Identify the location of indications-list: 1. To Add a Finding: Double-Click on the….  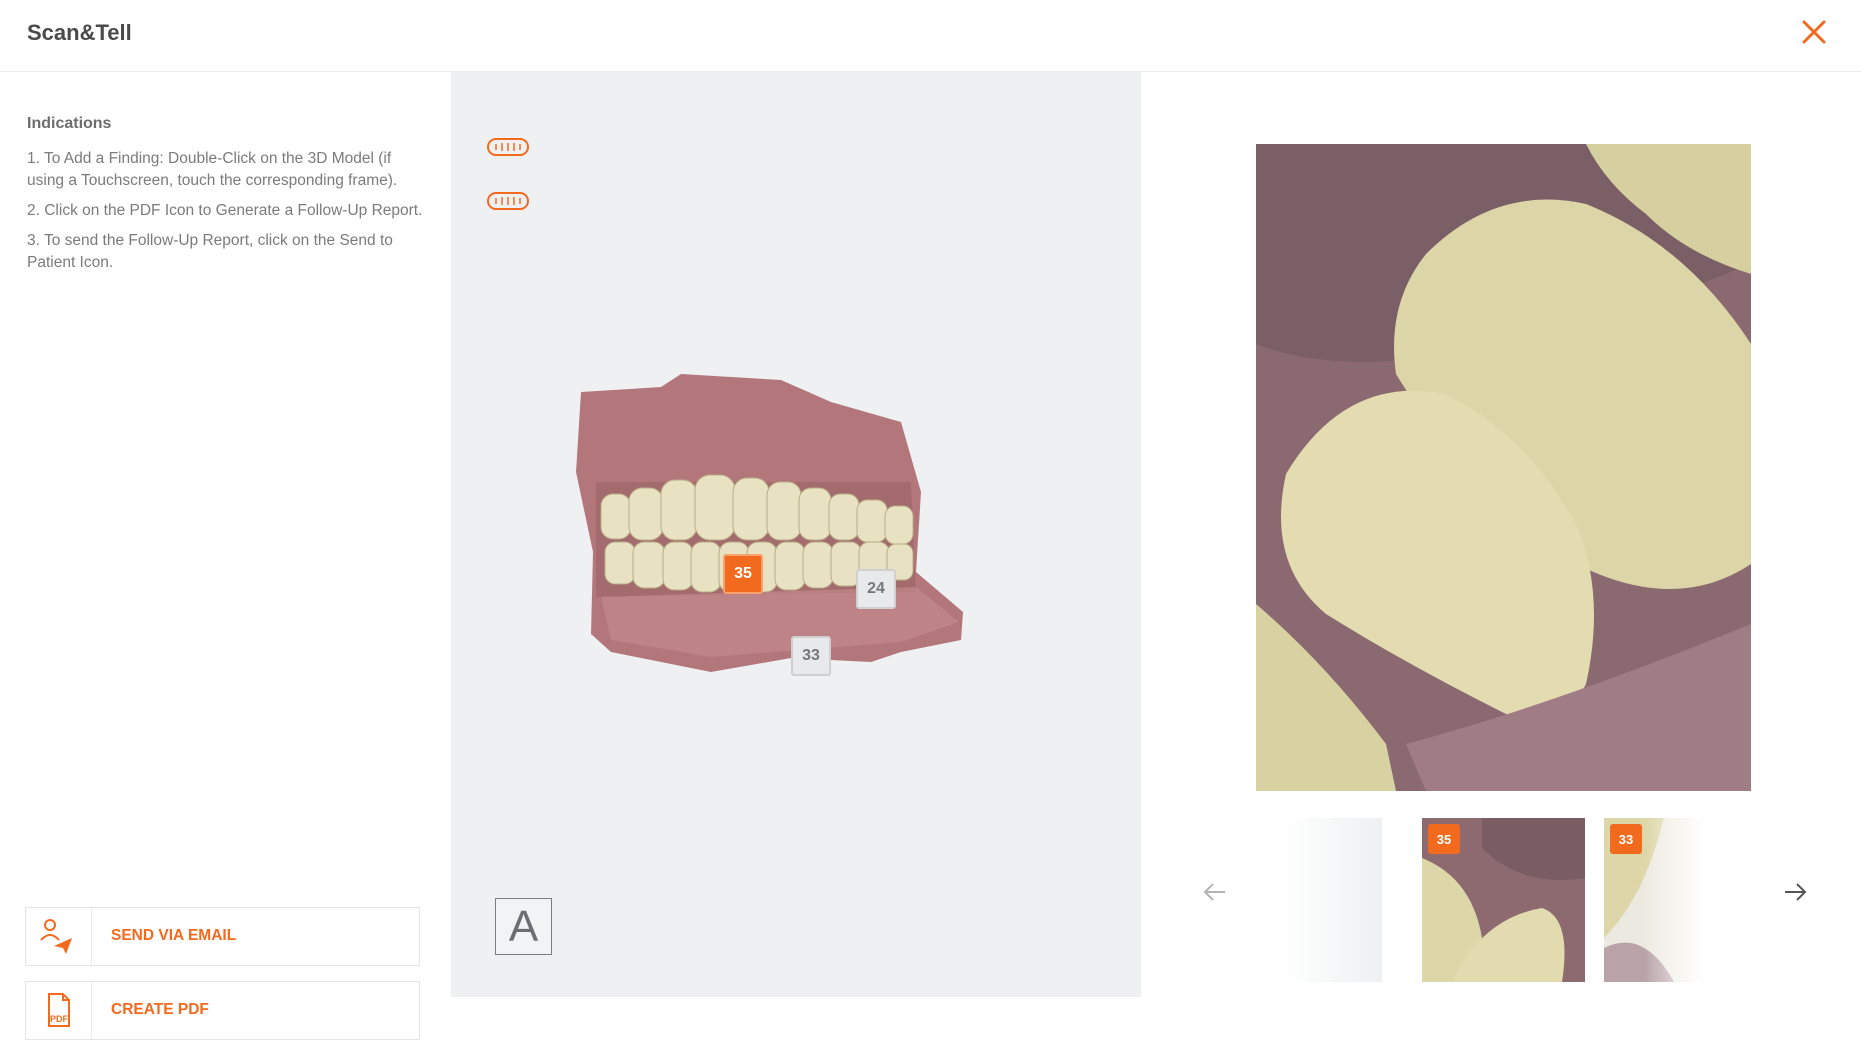
(227, 215).